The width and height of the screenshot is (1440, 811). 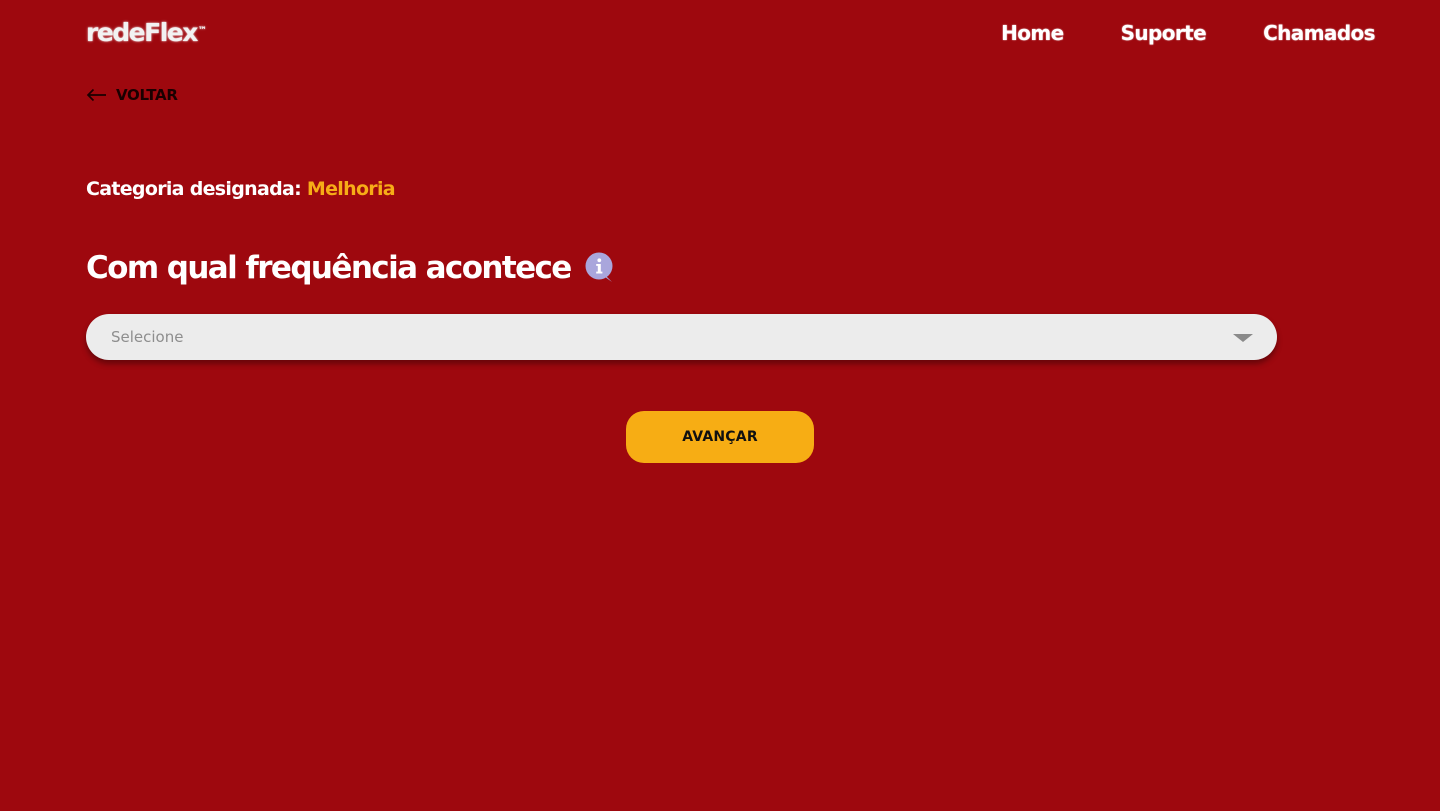 I want to click on nav-chamados: Chamados, so click(x=1319, y=33).